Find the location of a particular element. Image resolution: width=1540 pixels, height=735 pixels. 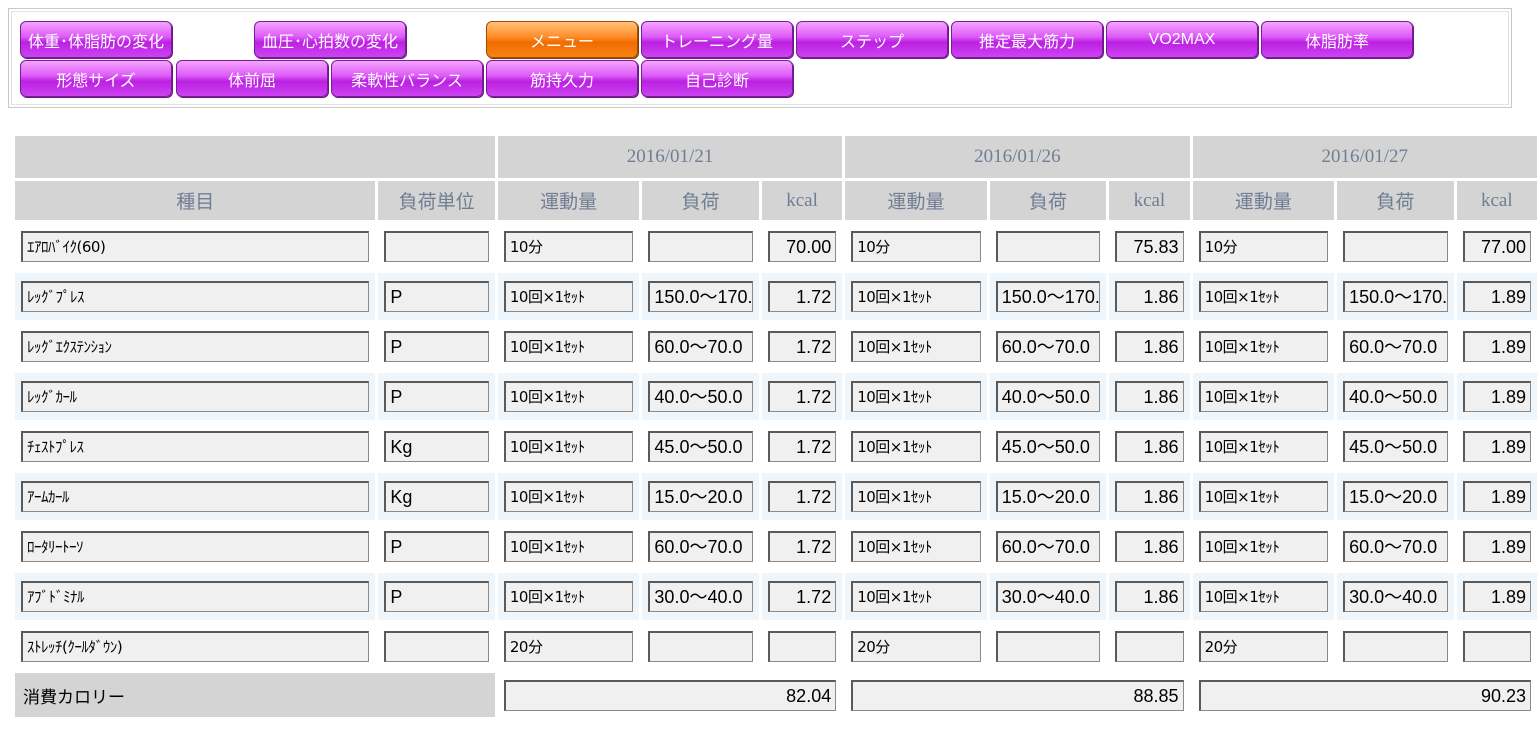

kcal-field: 75.83 is located at coordinates (1149, 246).